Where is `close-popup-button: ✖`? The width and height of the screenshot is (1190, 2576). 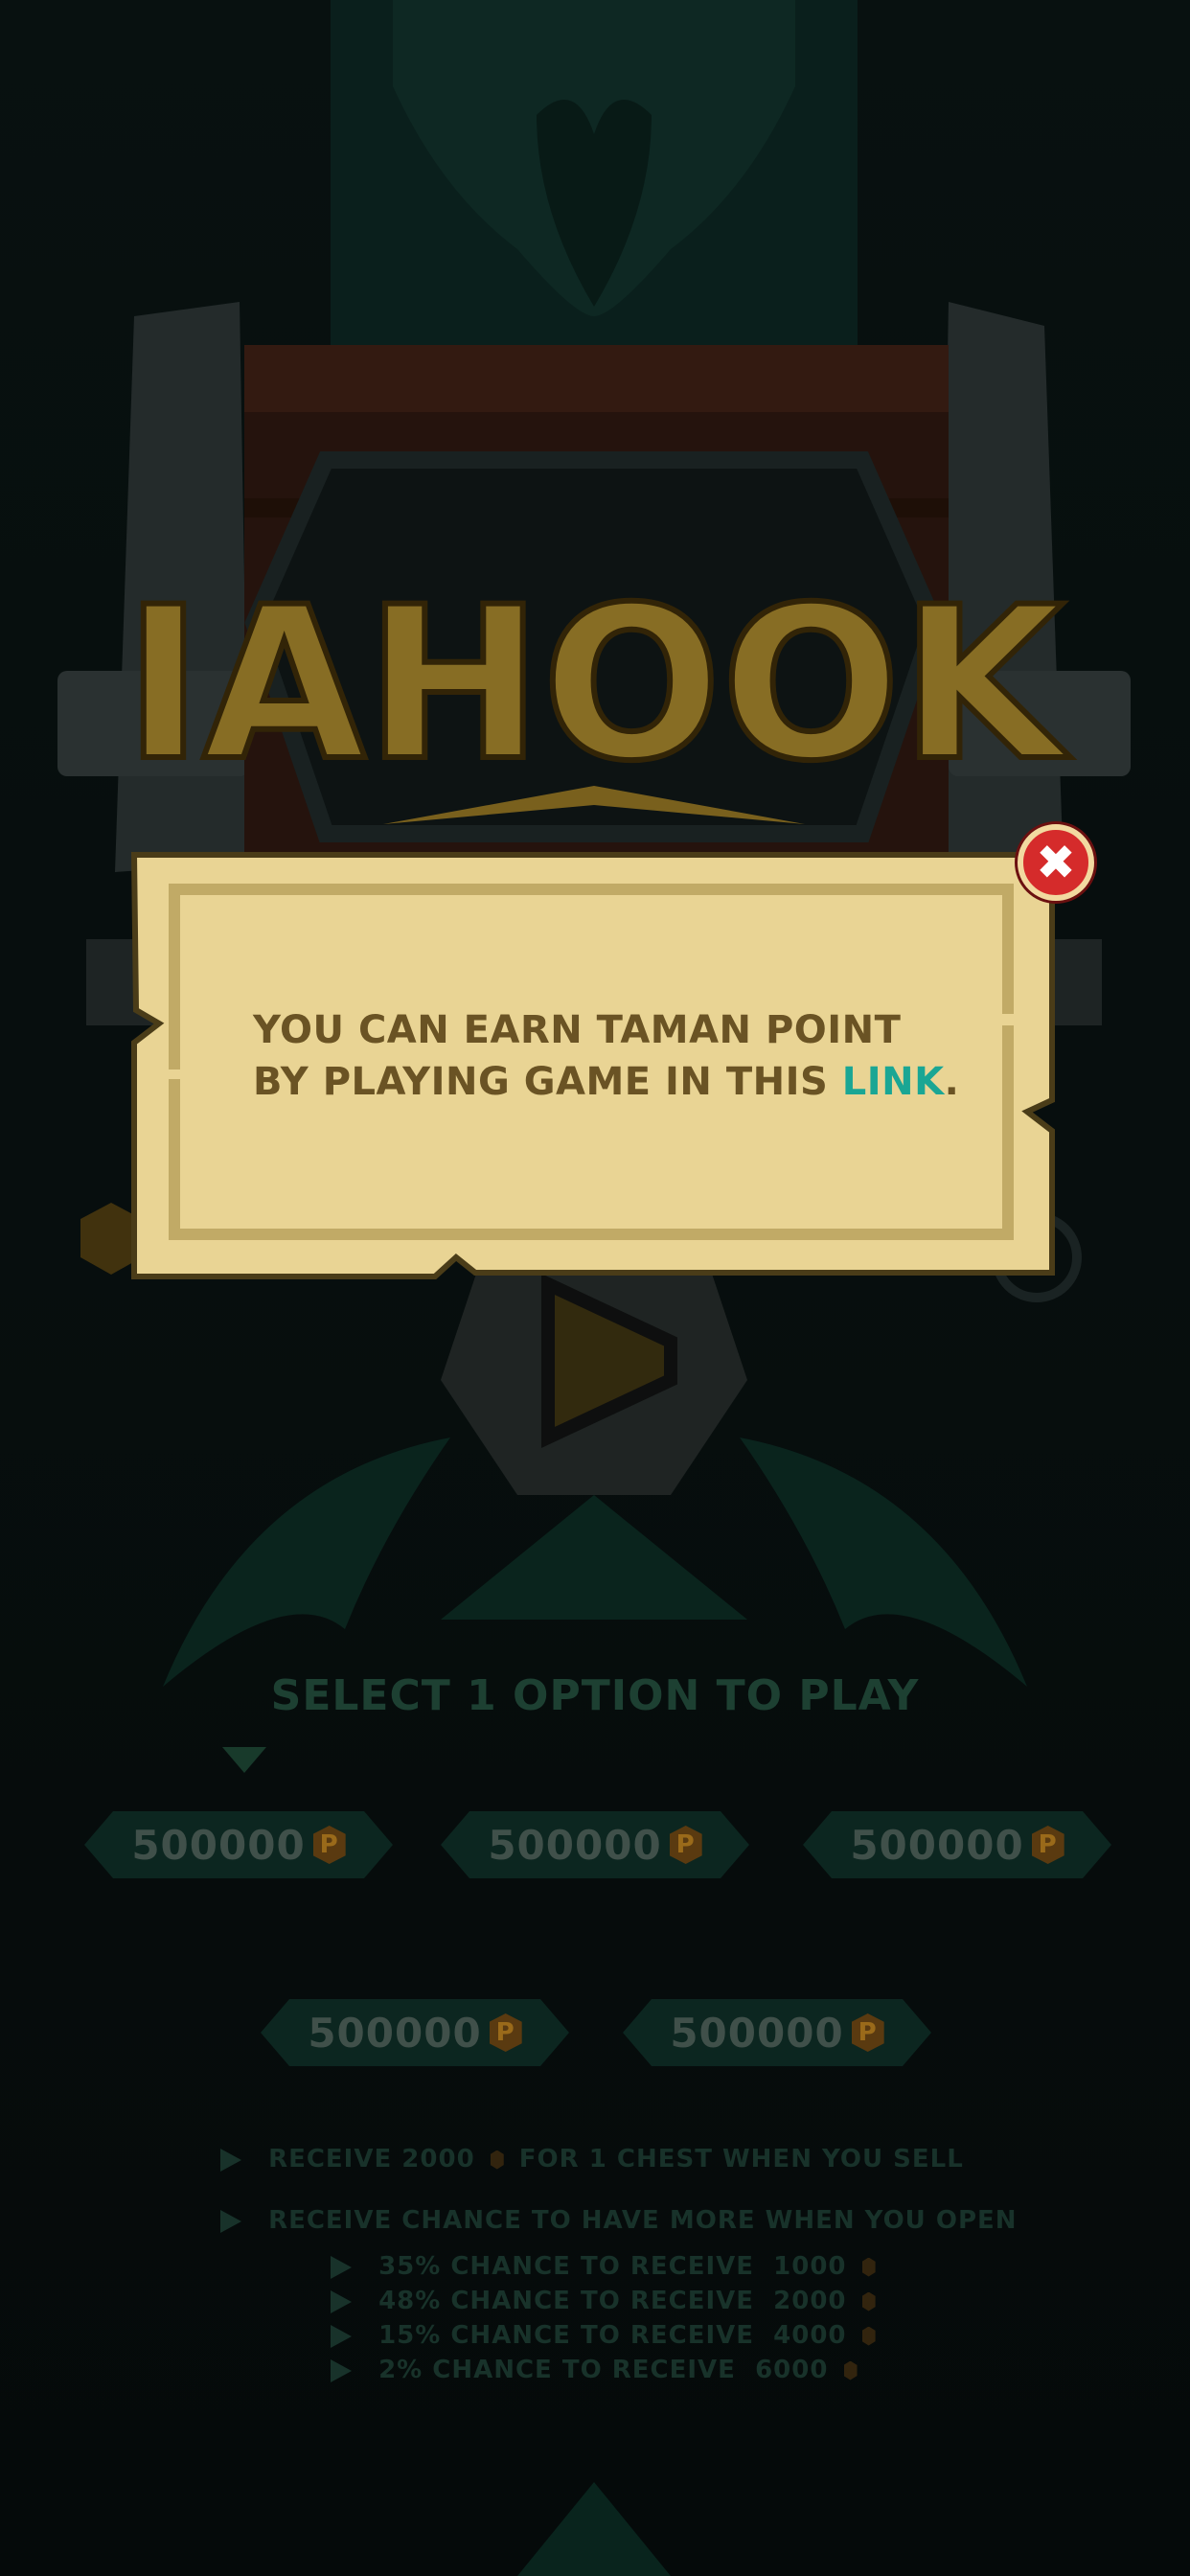
close-popup-button: ✖ is located at coordinates (1056, 862).